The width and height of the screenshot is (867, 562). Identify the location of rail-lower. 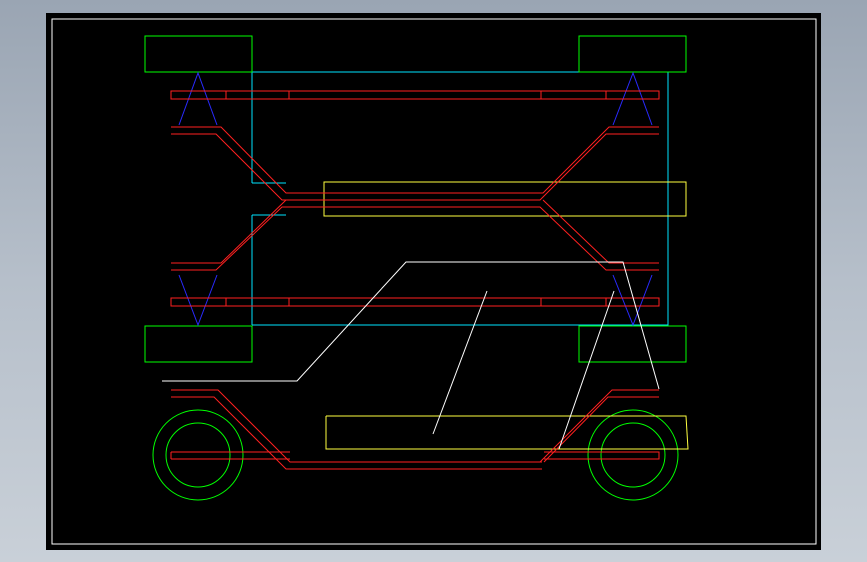
(415, 302).